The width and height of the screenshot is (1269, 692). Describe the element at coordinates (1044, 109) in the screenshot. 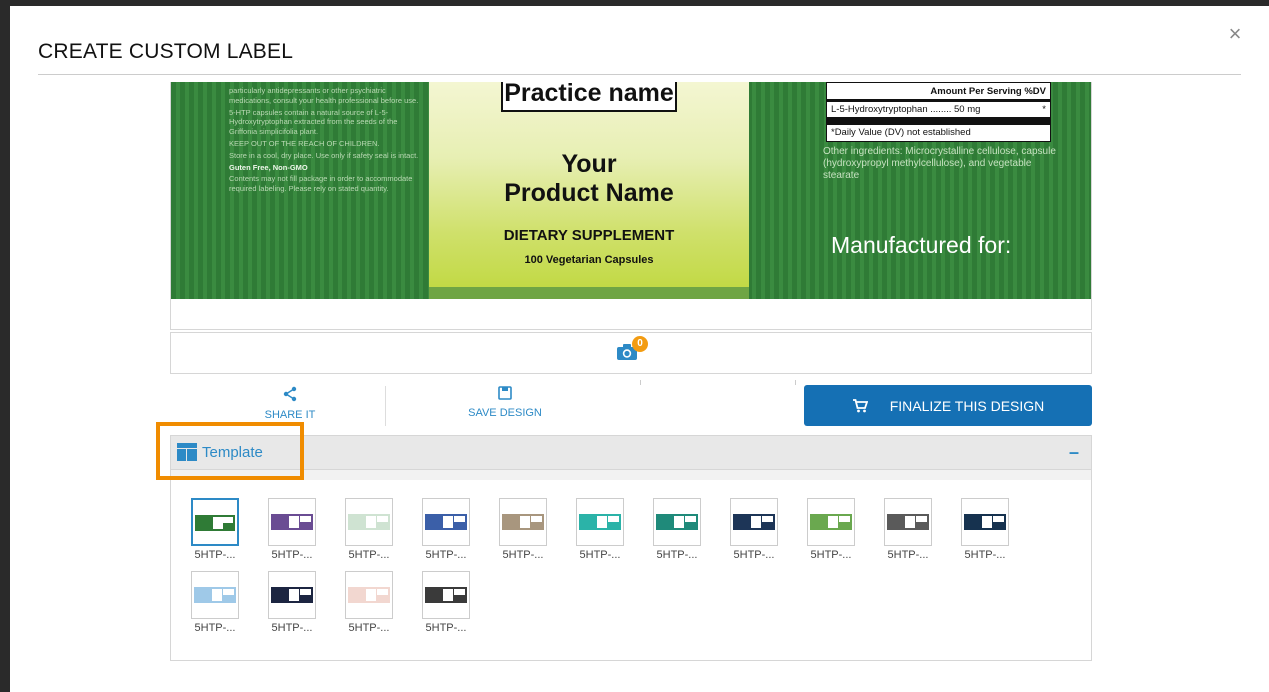

I see `facts-row-dv: *` at that location.